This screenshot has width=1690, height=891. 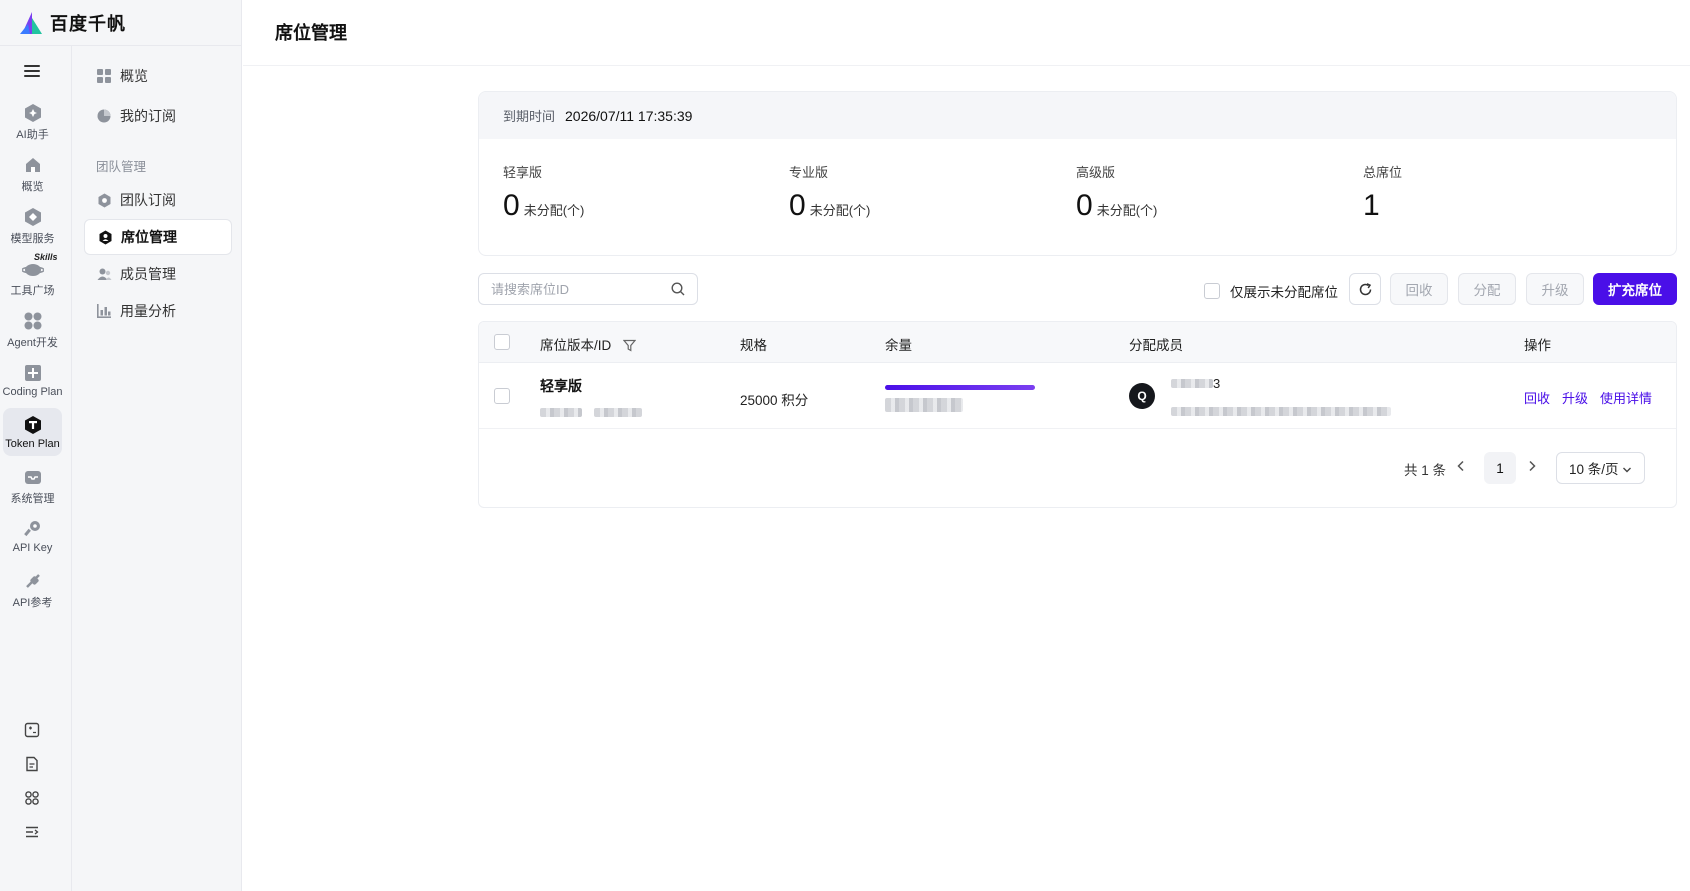 What do you see at coordinates (774, 400) in the screenshot?
I see `seat-spec: 25000 积分` at bounding box center [774, 400].